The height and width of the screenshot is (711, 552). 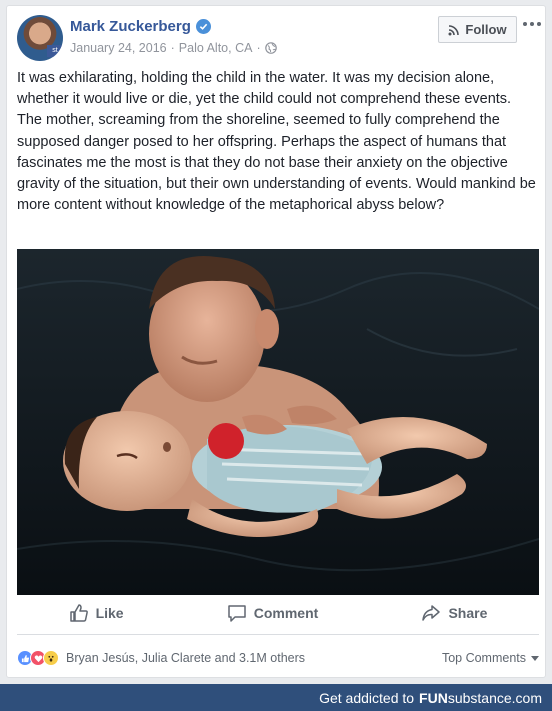 I want to click on author-avatar: st, so click(x=40, y=38).